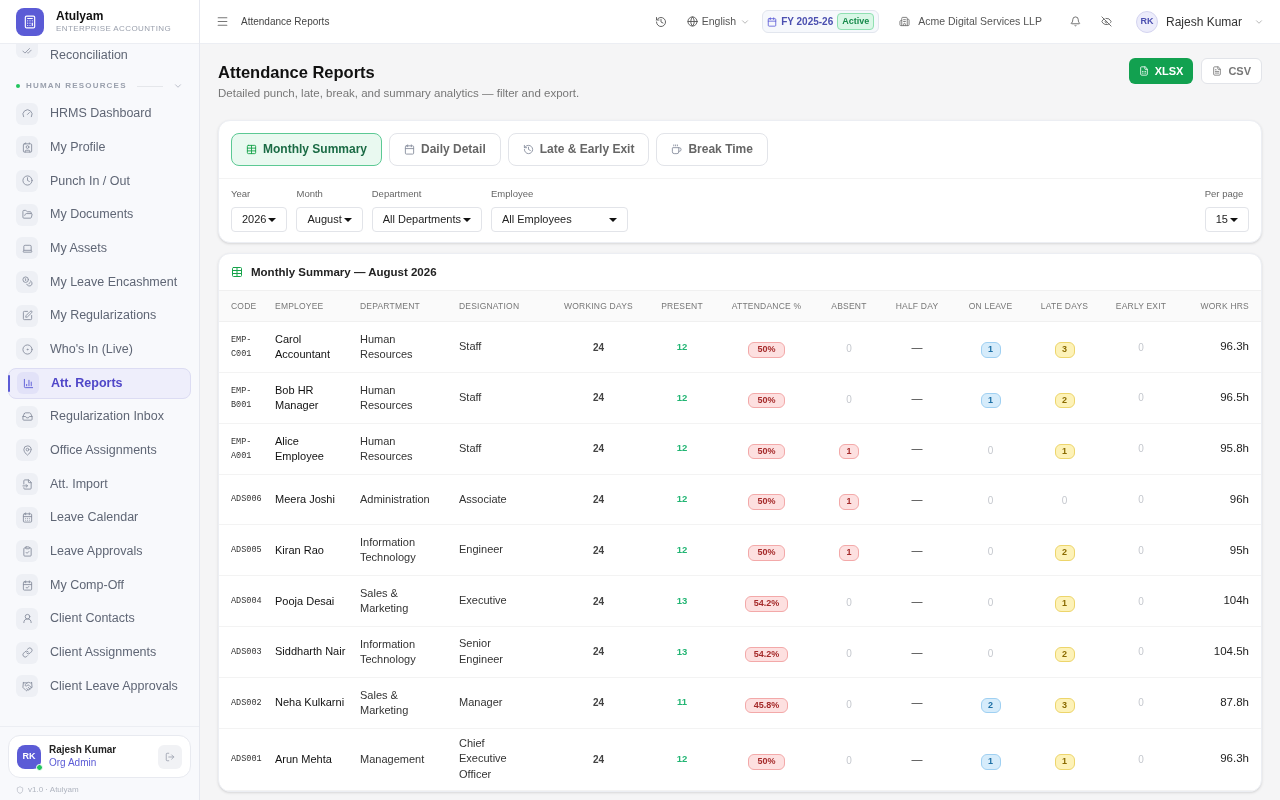 Image resolution: width=1280 pixels, height=800 pixels. I want to click on nav-item: Att. Reports, so click(99, 383).